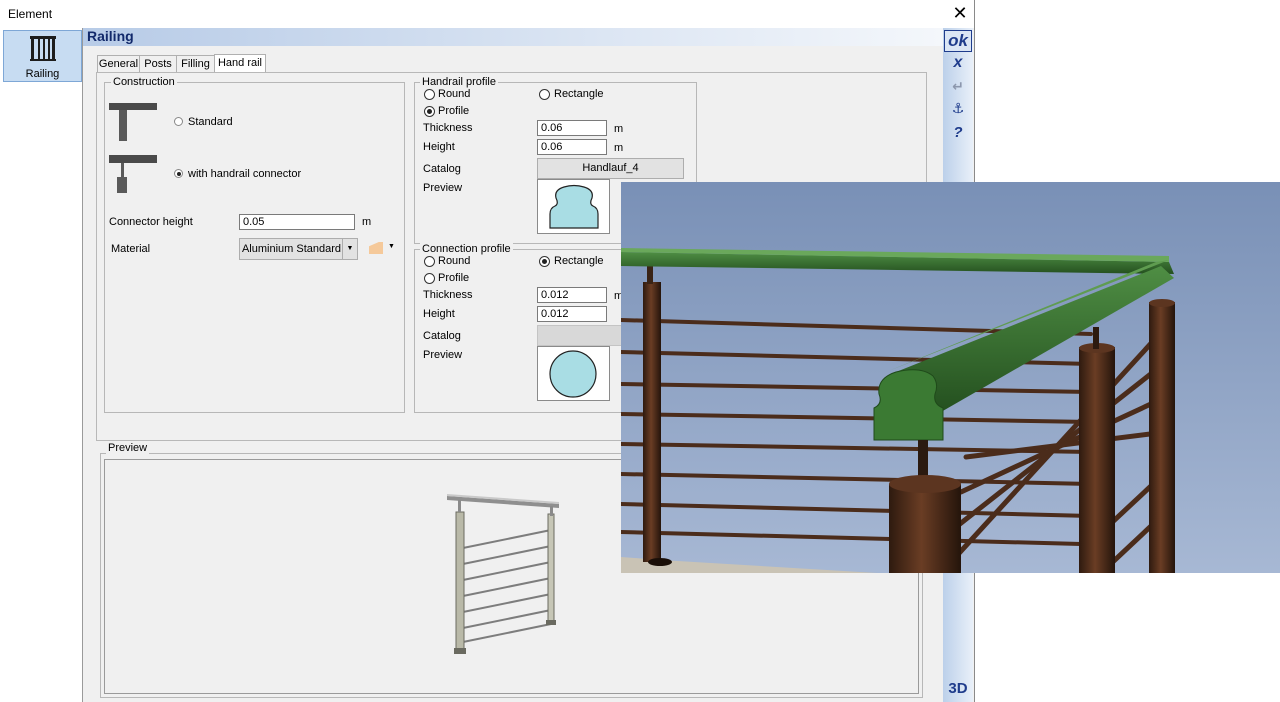 This screenshot has width=1280, height=702. What do you see at coordinates (128, 448) in the screenshot?
I see `preview-group-label: Preview` at bounding box center [128, 448].